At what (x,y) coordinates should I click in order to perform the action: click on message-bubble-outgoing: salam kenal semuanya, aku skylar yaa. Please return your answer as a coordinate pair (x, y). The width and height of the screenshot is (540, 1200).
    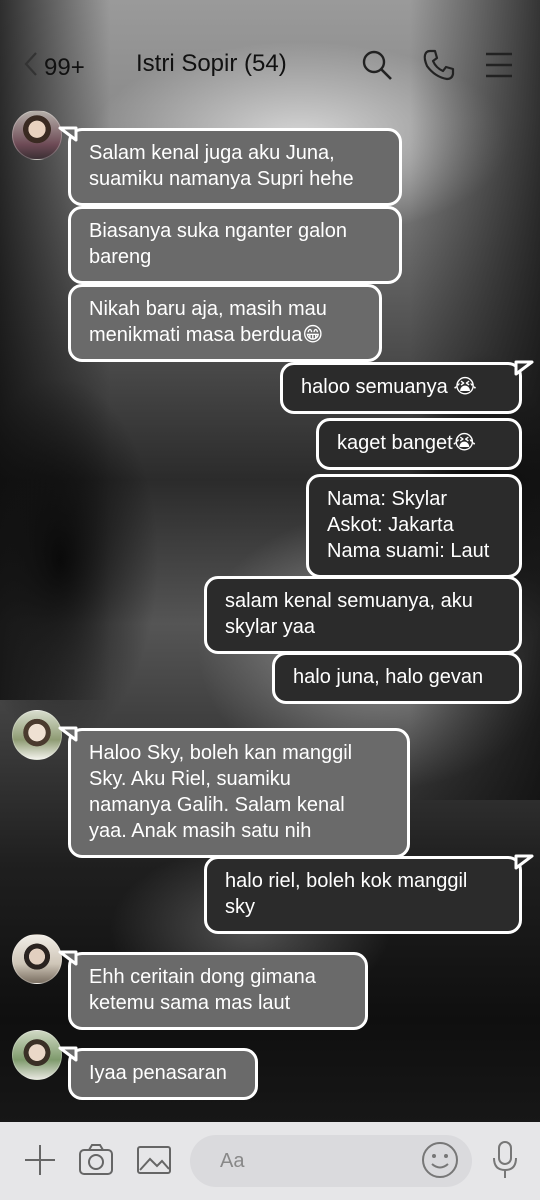
    Looking at the image, I should click on (363, 615).